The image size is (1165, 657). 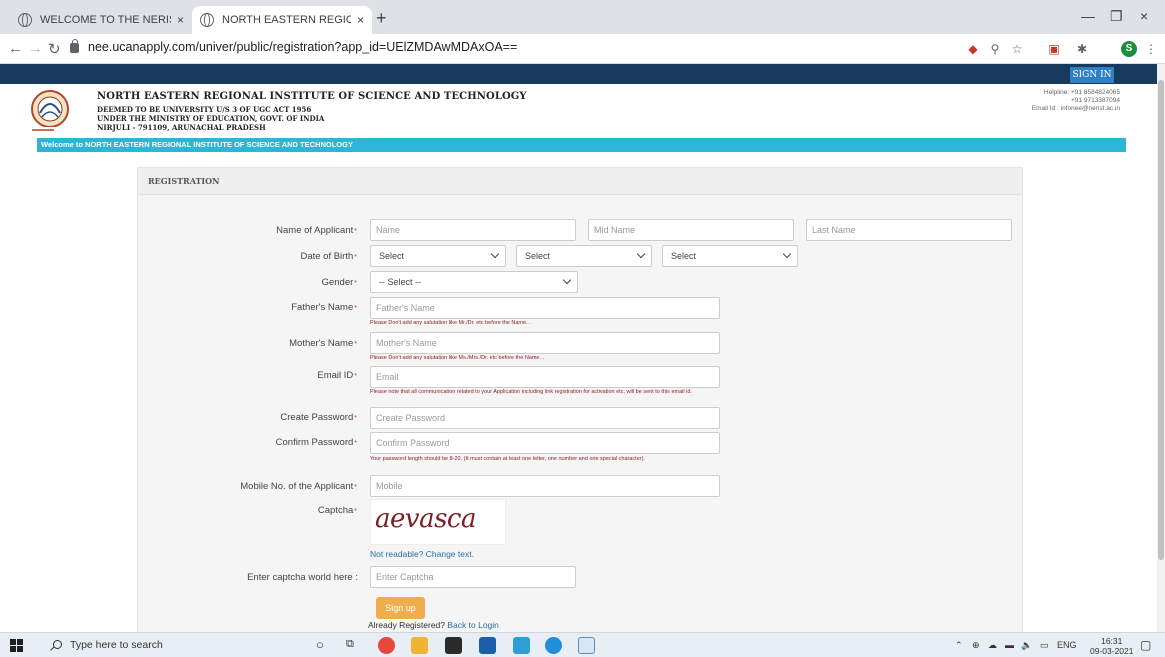 I want to click on institute-address: NIRJULI - 791109, ARUNACHAL PRADESH, so click(x=181, y=127).